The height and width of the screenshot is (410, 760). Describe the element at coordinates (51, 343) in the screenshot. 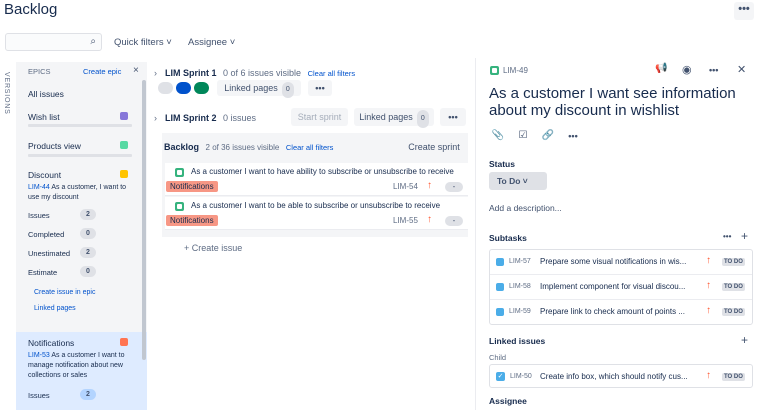

I see `epic-name: Notifications` at that location.